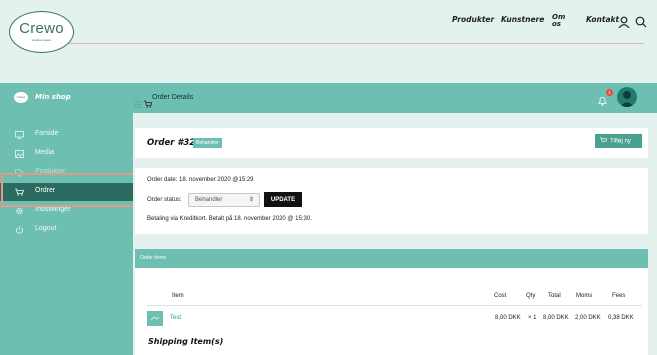 Image resolution: width=657 pixels, height=355 pixels. I want to click on user-icon, so click(624, 24).